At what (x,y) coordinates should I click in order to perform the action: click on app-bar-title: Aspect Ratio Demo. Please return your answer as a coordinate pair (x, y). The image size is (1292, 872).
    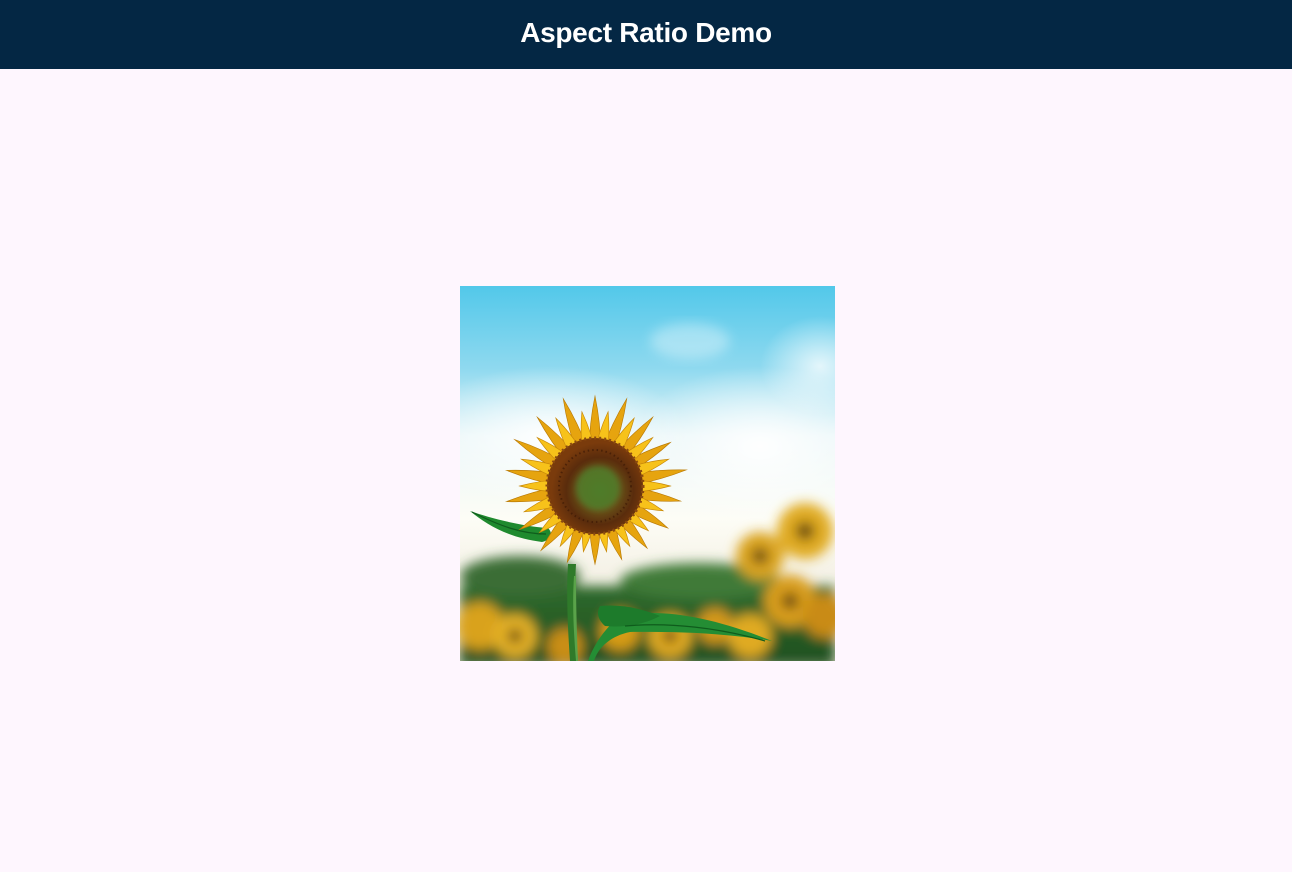
    Looking at the image, I should click on (646, 32).